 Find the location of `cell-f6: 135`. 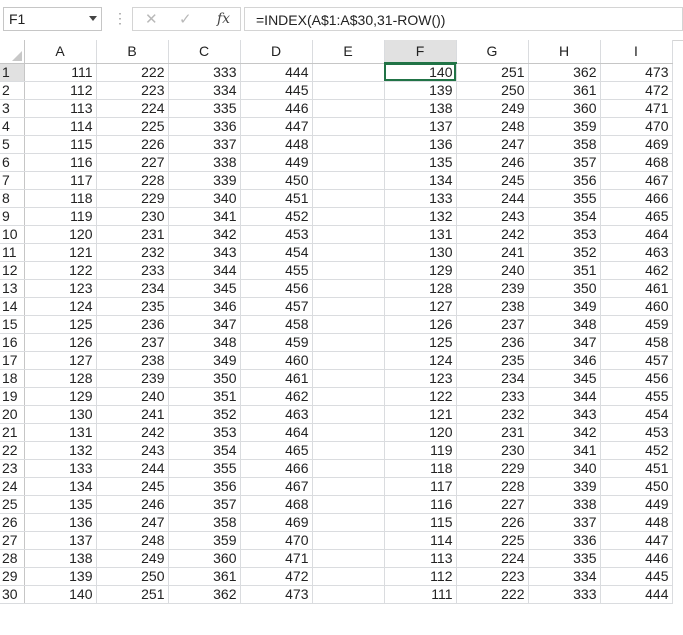

cell-f6: 135 is located at coordinates (420, 162).